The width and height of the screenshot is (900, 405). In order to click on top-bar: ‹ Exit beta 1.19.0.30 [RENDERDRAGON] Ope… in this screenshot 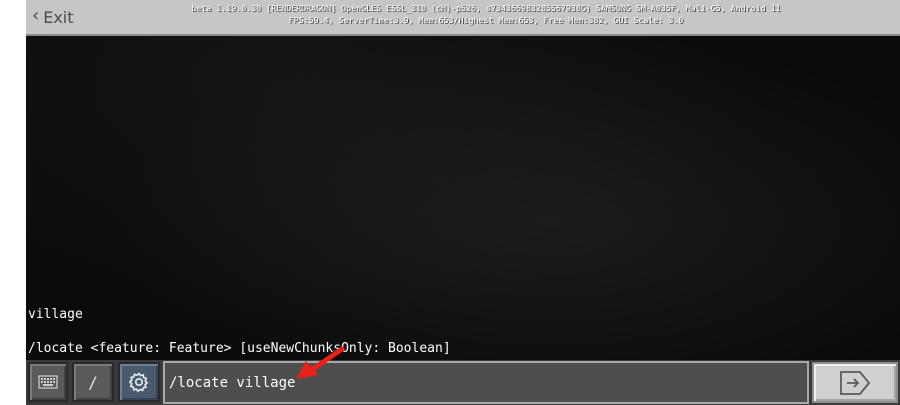, I will do `click(463, 18)`.